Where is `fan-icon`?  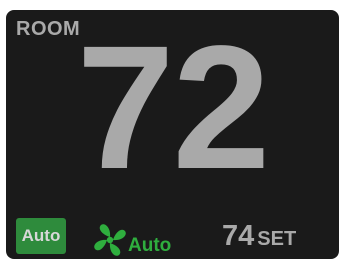 fan-icon is located at coordinates (110, 240).